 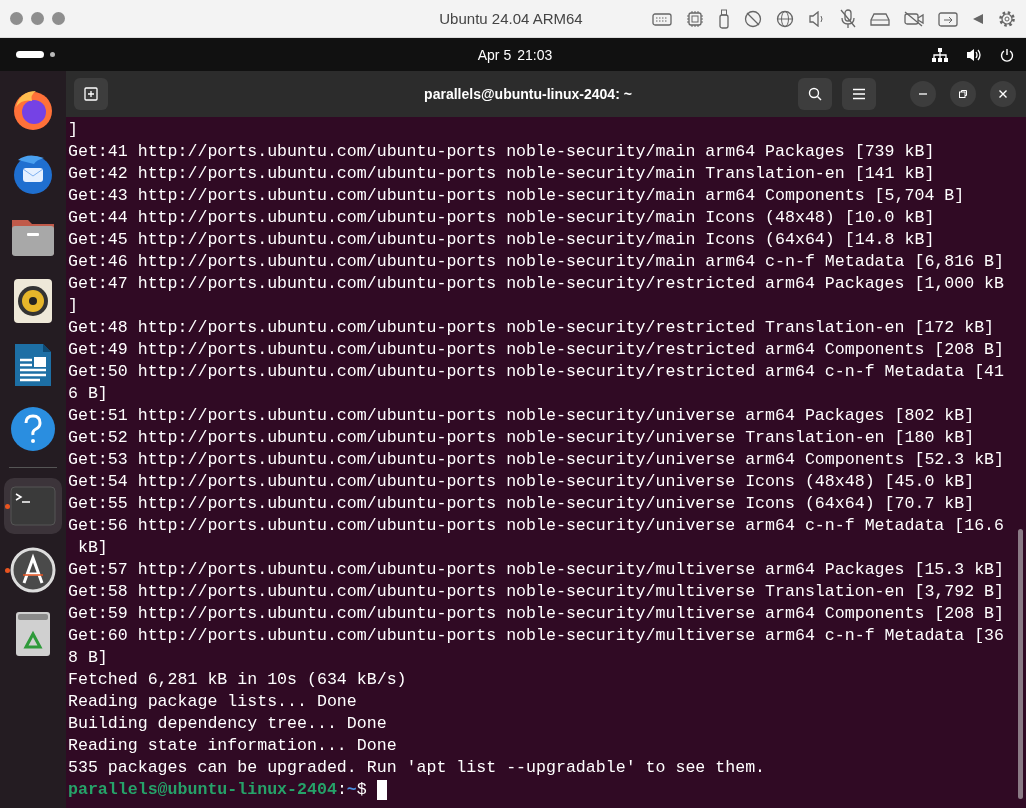 I want to click on prompt-symbol: $, so click(x=361, y=790).